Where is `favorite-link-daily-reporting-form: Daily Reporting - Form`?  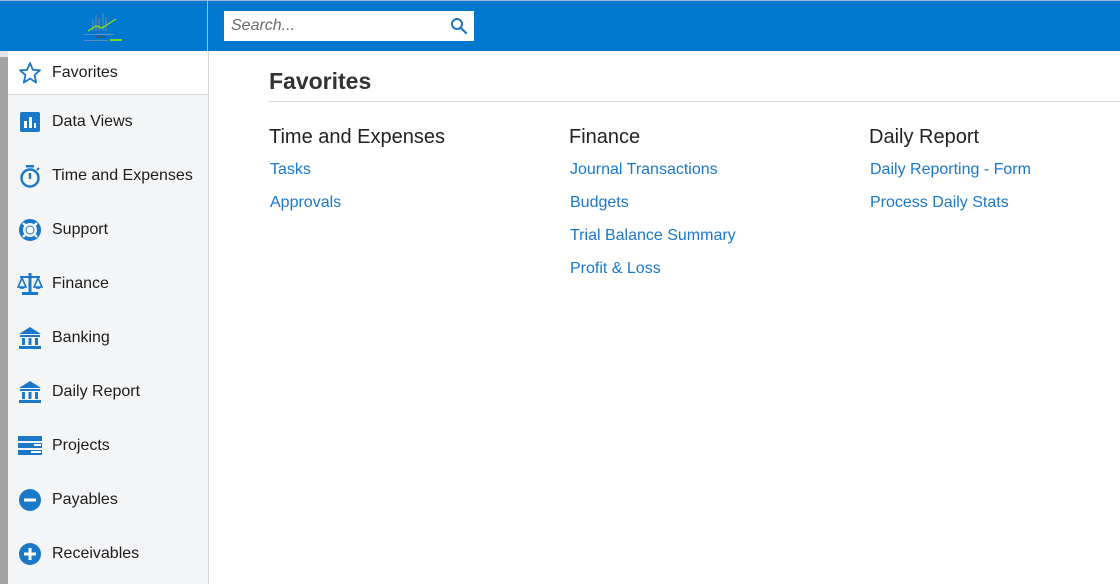
favorite-link-daily-reporting-form: Daily Reporting - Form is located at coordinates (950, 171).